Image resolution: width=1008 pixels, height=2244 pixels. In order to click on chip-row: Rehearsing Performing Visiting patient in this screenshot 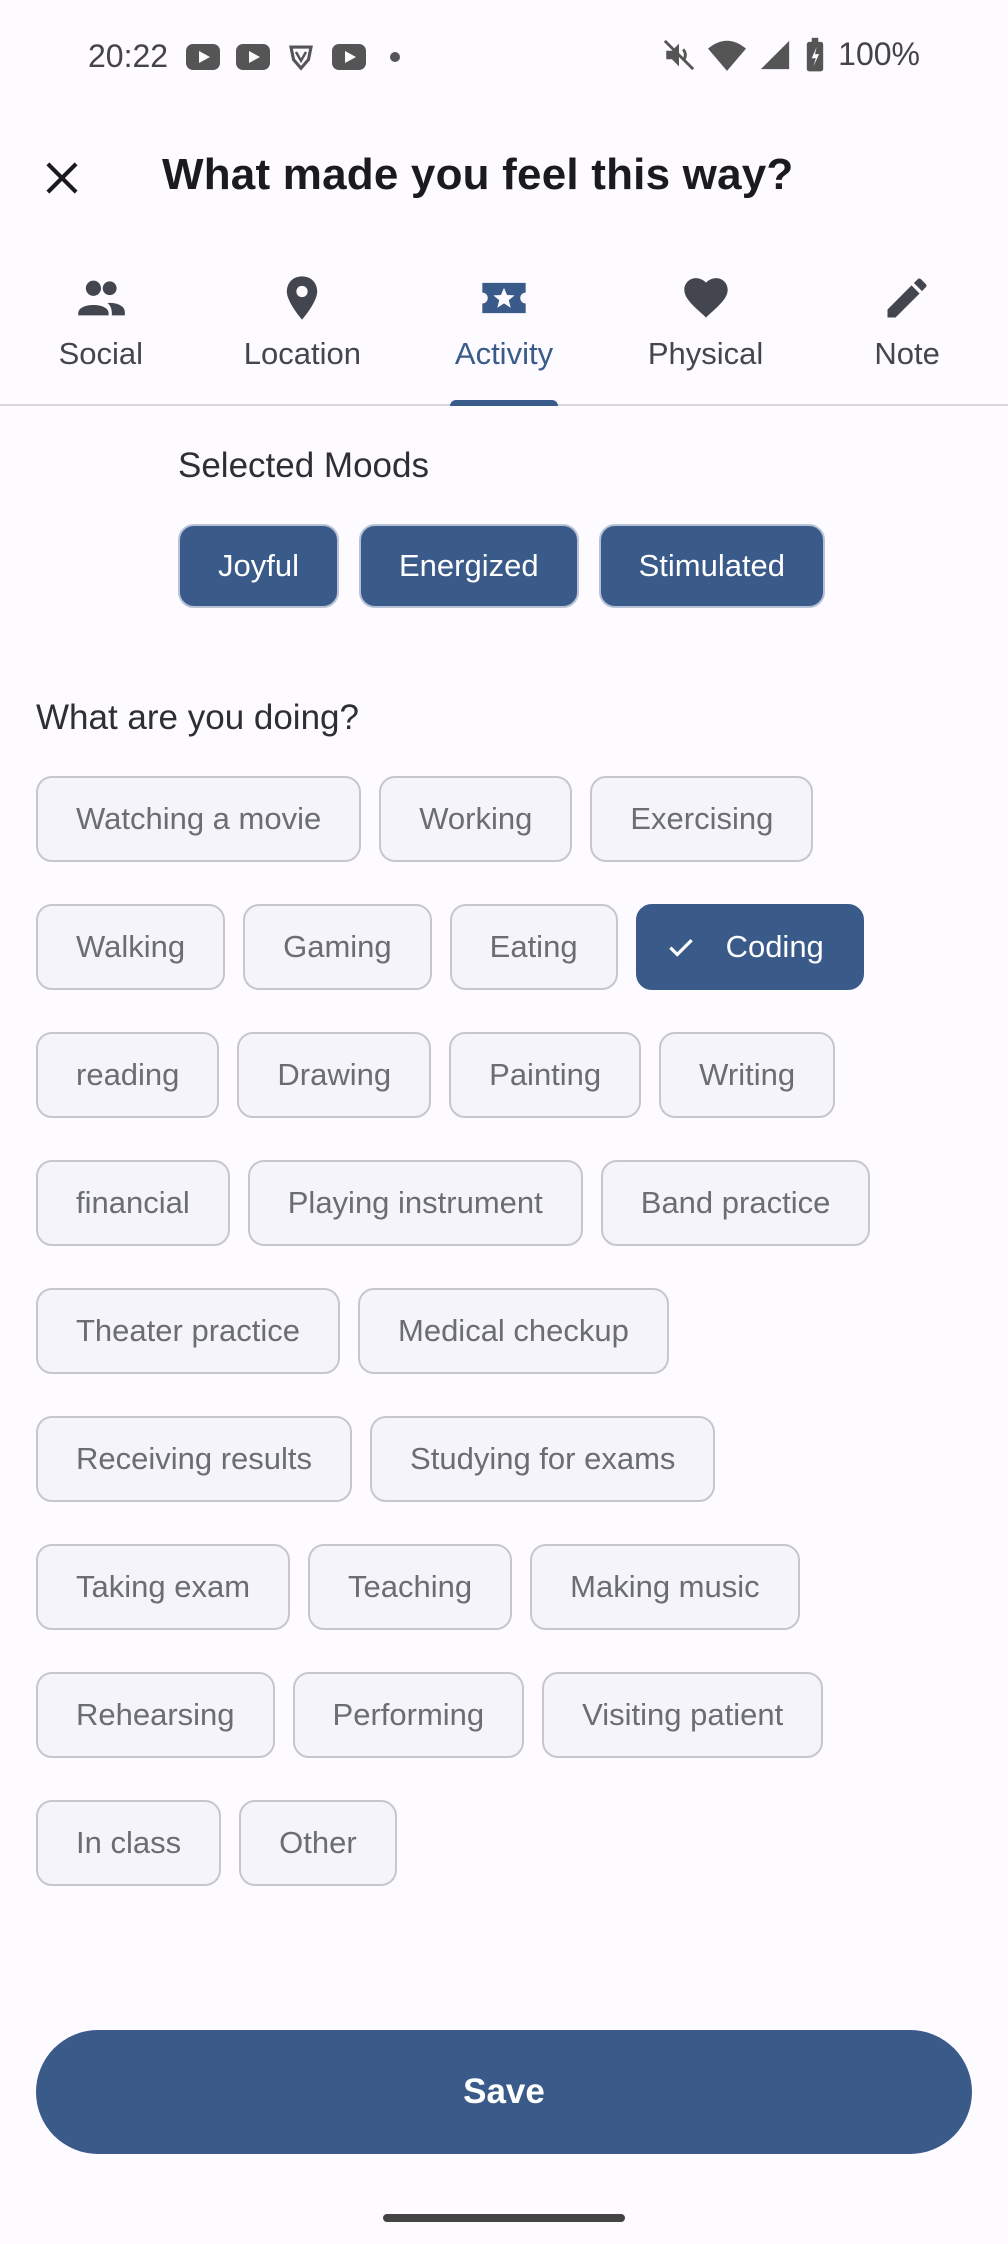, I will do `click(511, 1715)`.